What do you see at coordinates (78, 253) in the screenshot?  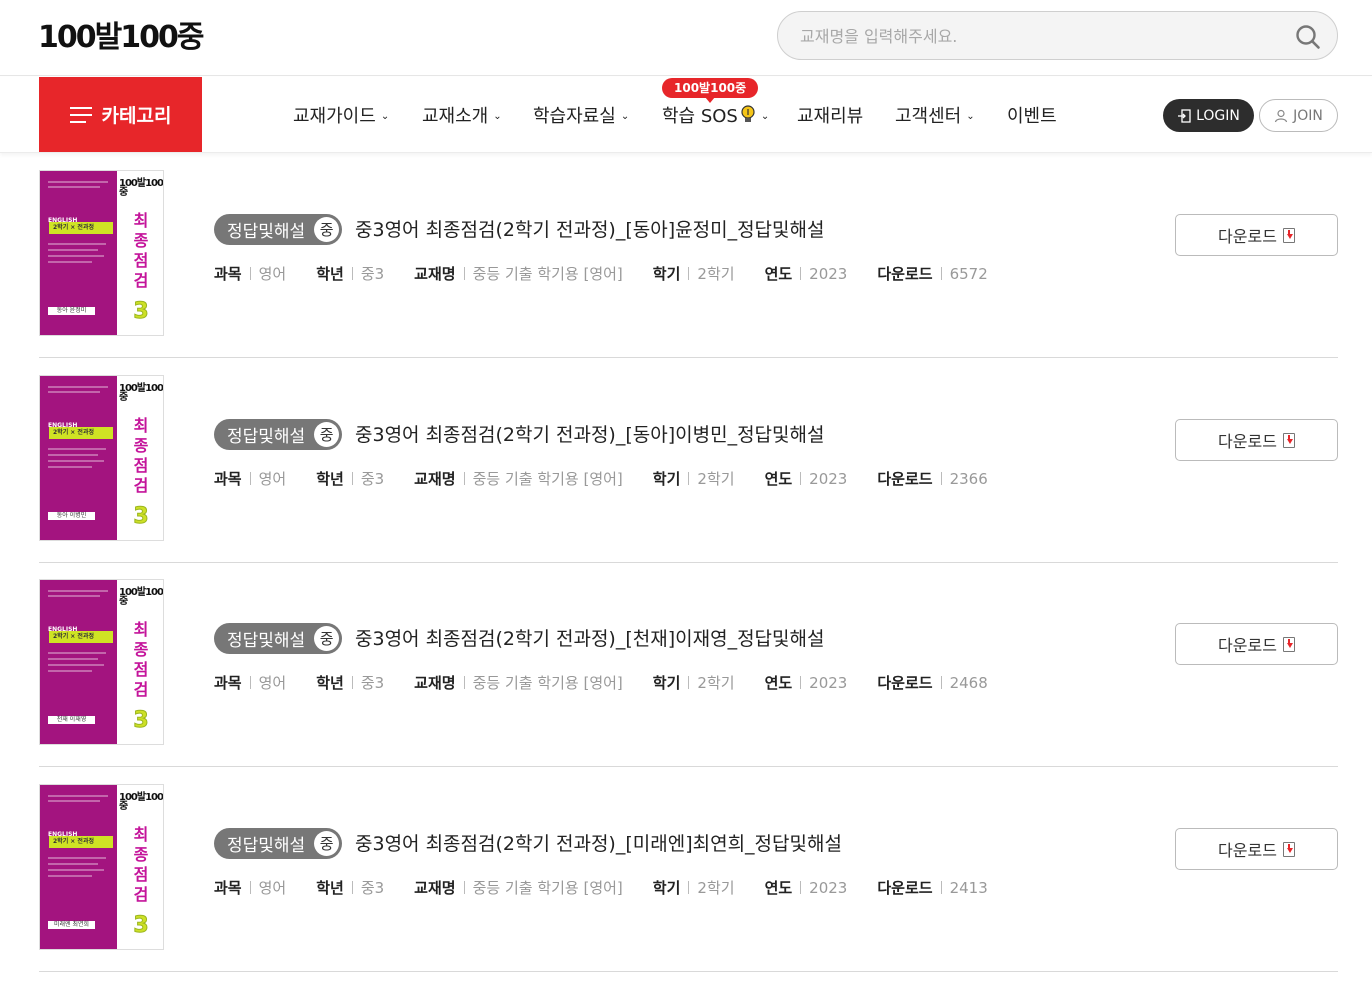 I see `cover-panel: ENGLISH 2학기 × 전과정 동아 윤정미` at bounding box center [78, 253].